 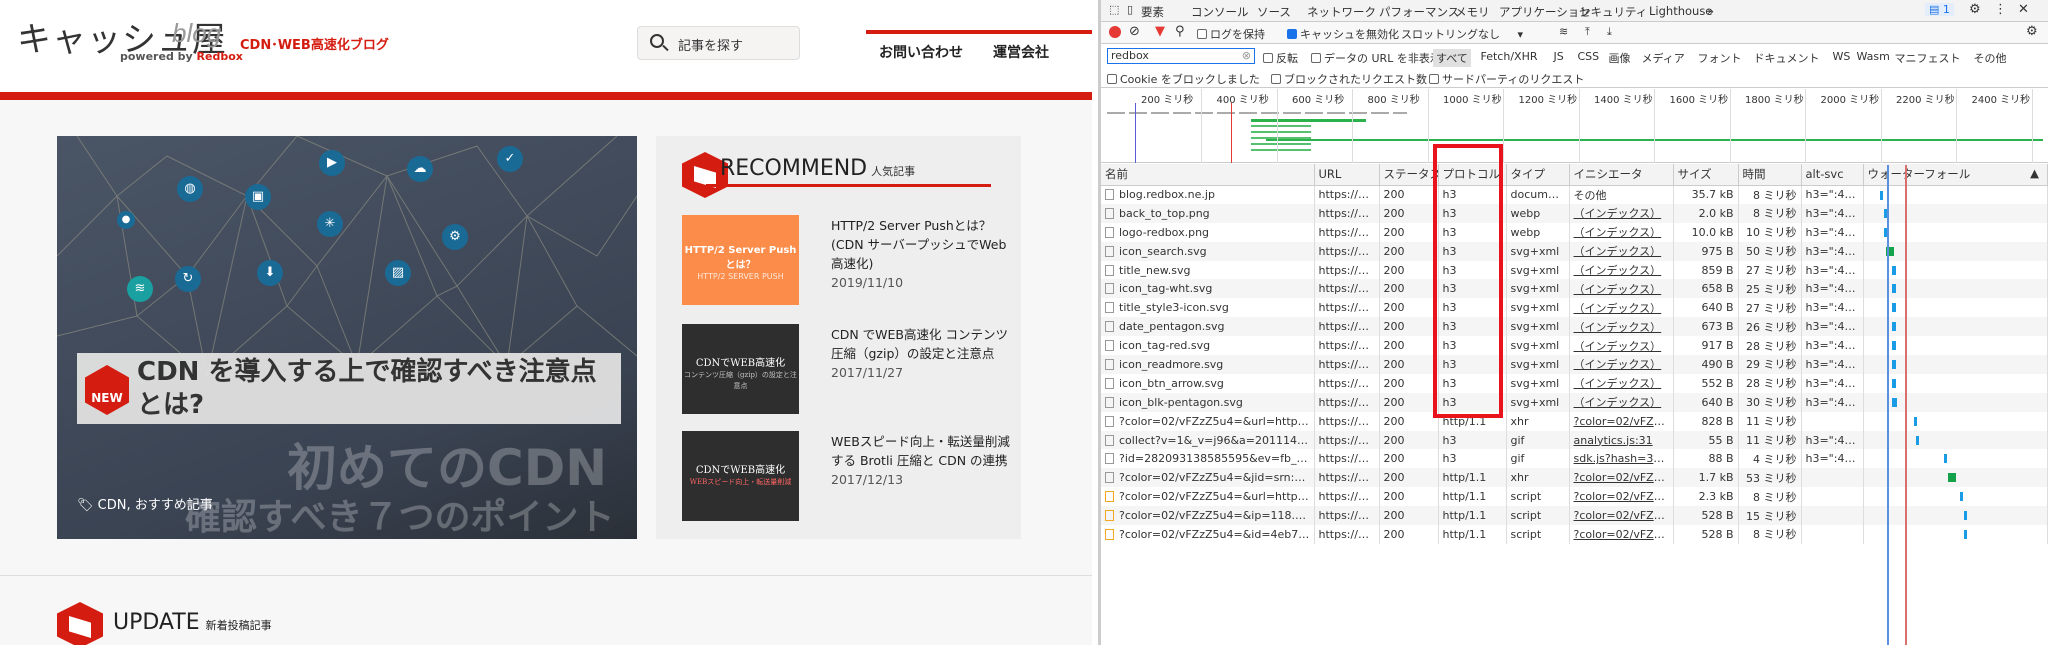 What do you see at coordinates (1680, 11) in the screenshot?
I see `tab-8: Lighthouse` at bounding box center [1680, 11].